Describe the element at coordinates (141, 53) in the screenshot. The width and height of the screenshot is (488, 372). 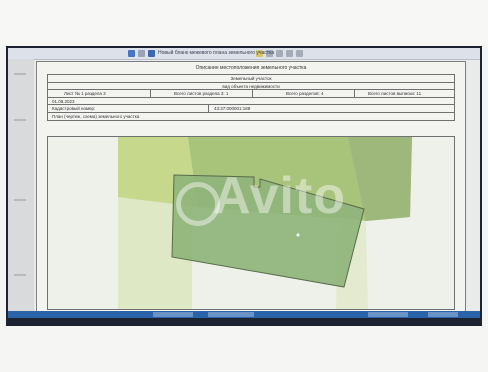
I see `toolbar-icon-grey` at that location.